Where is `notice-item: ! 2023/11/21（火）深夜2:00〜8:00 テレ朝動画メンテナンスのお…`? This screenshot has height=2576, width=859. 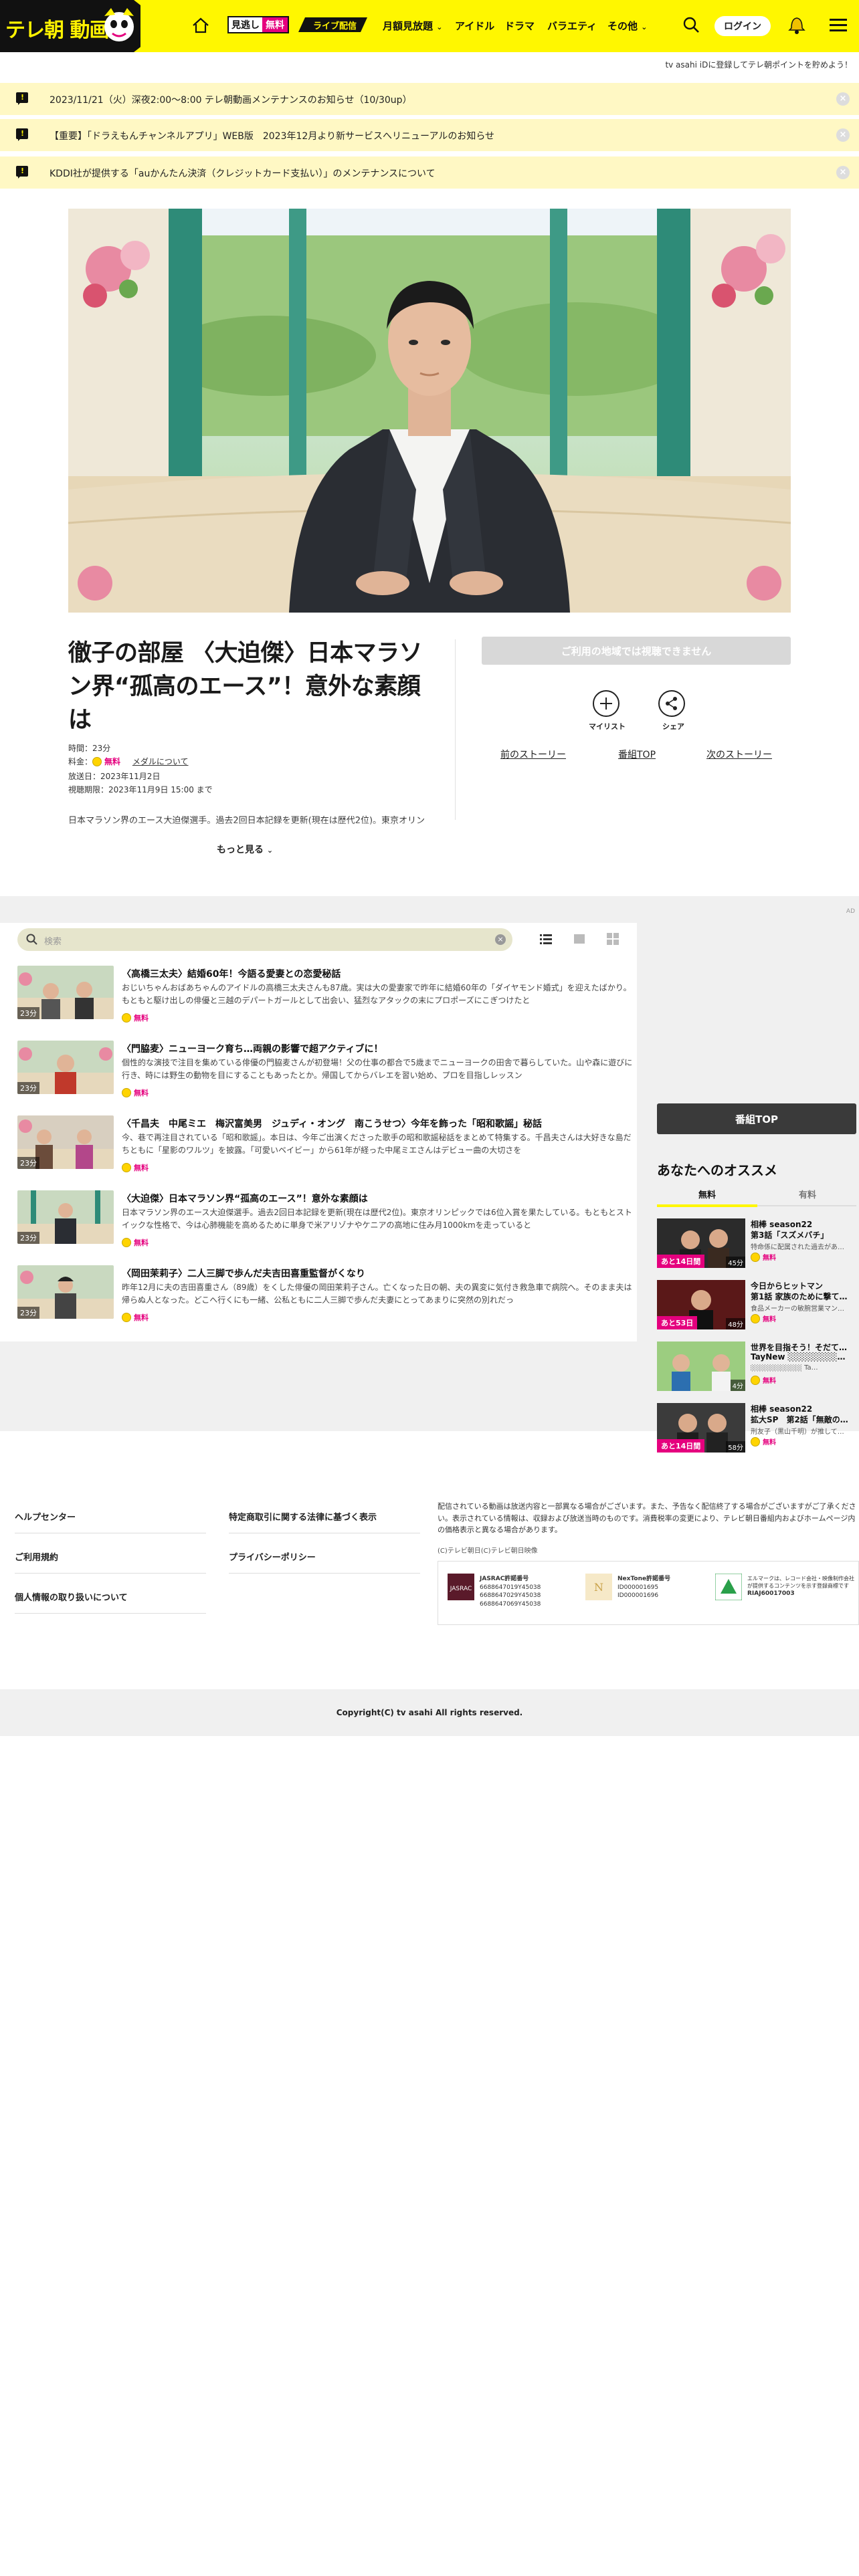
notice-item: ! 2023/11/21（火）深夜2:00〜8:00 テレ朝動画メンテナンスのお… is located at coordinates (429, 99).